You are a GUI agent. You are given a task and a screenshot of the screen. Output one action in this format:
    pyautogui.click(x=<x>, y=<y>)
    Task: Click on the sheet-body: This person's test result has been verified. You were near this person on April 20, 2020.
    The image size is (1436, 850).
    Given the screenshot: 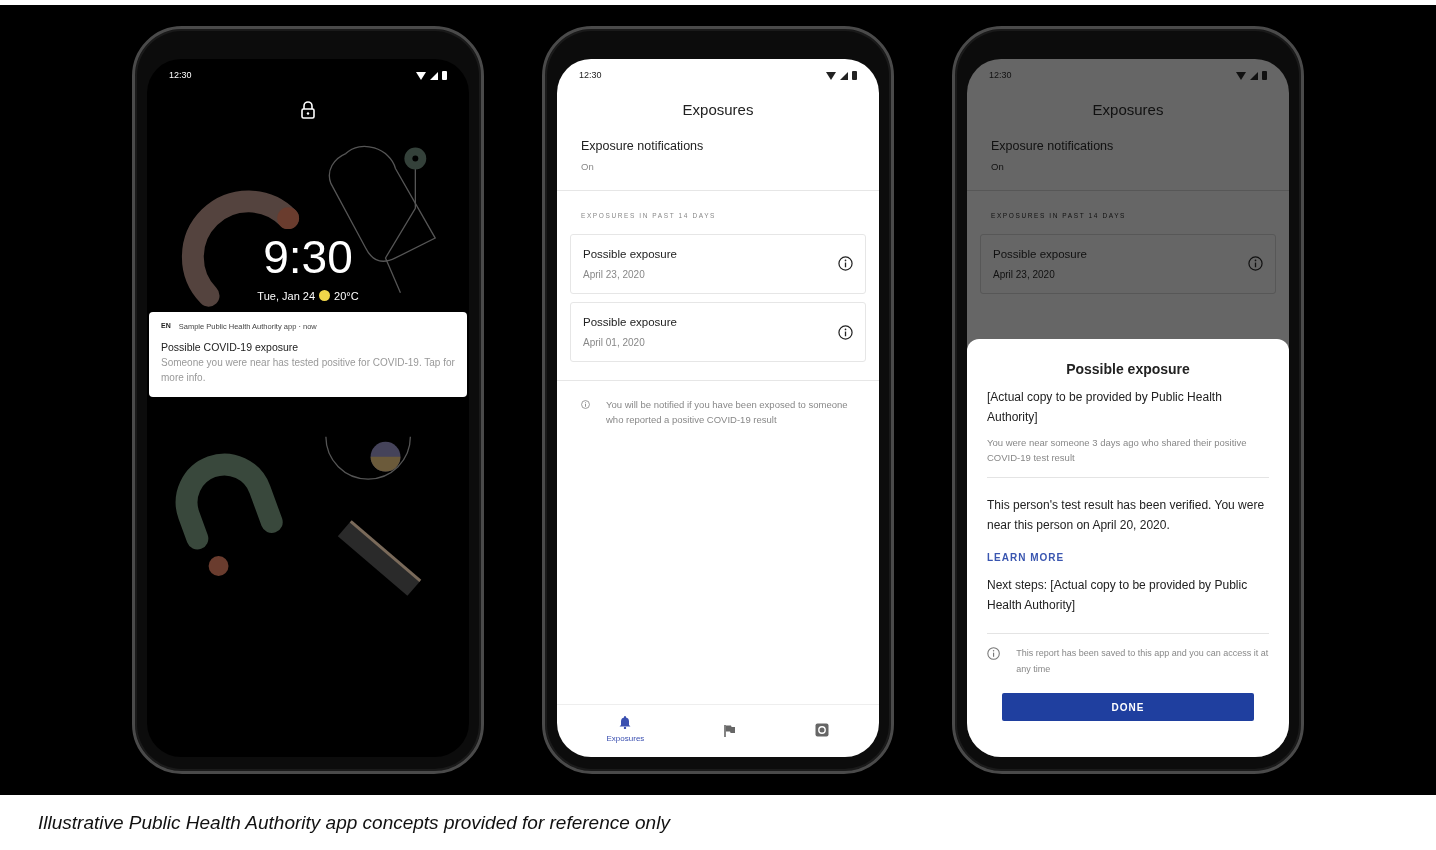 What is the action you would take?
    pyautogui.click(x=1126, y=515)
    